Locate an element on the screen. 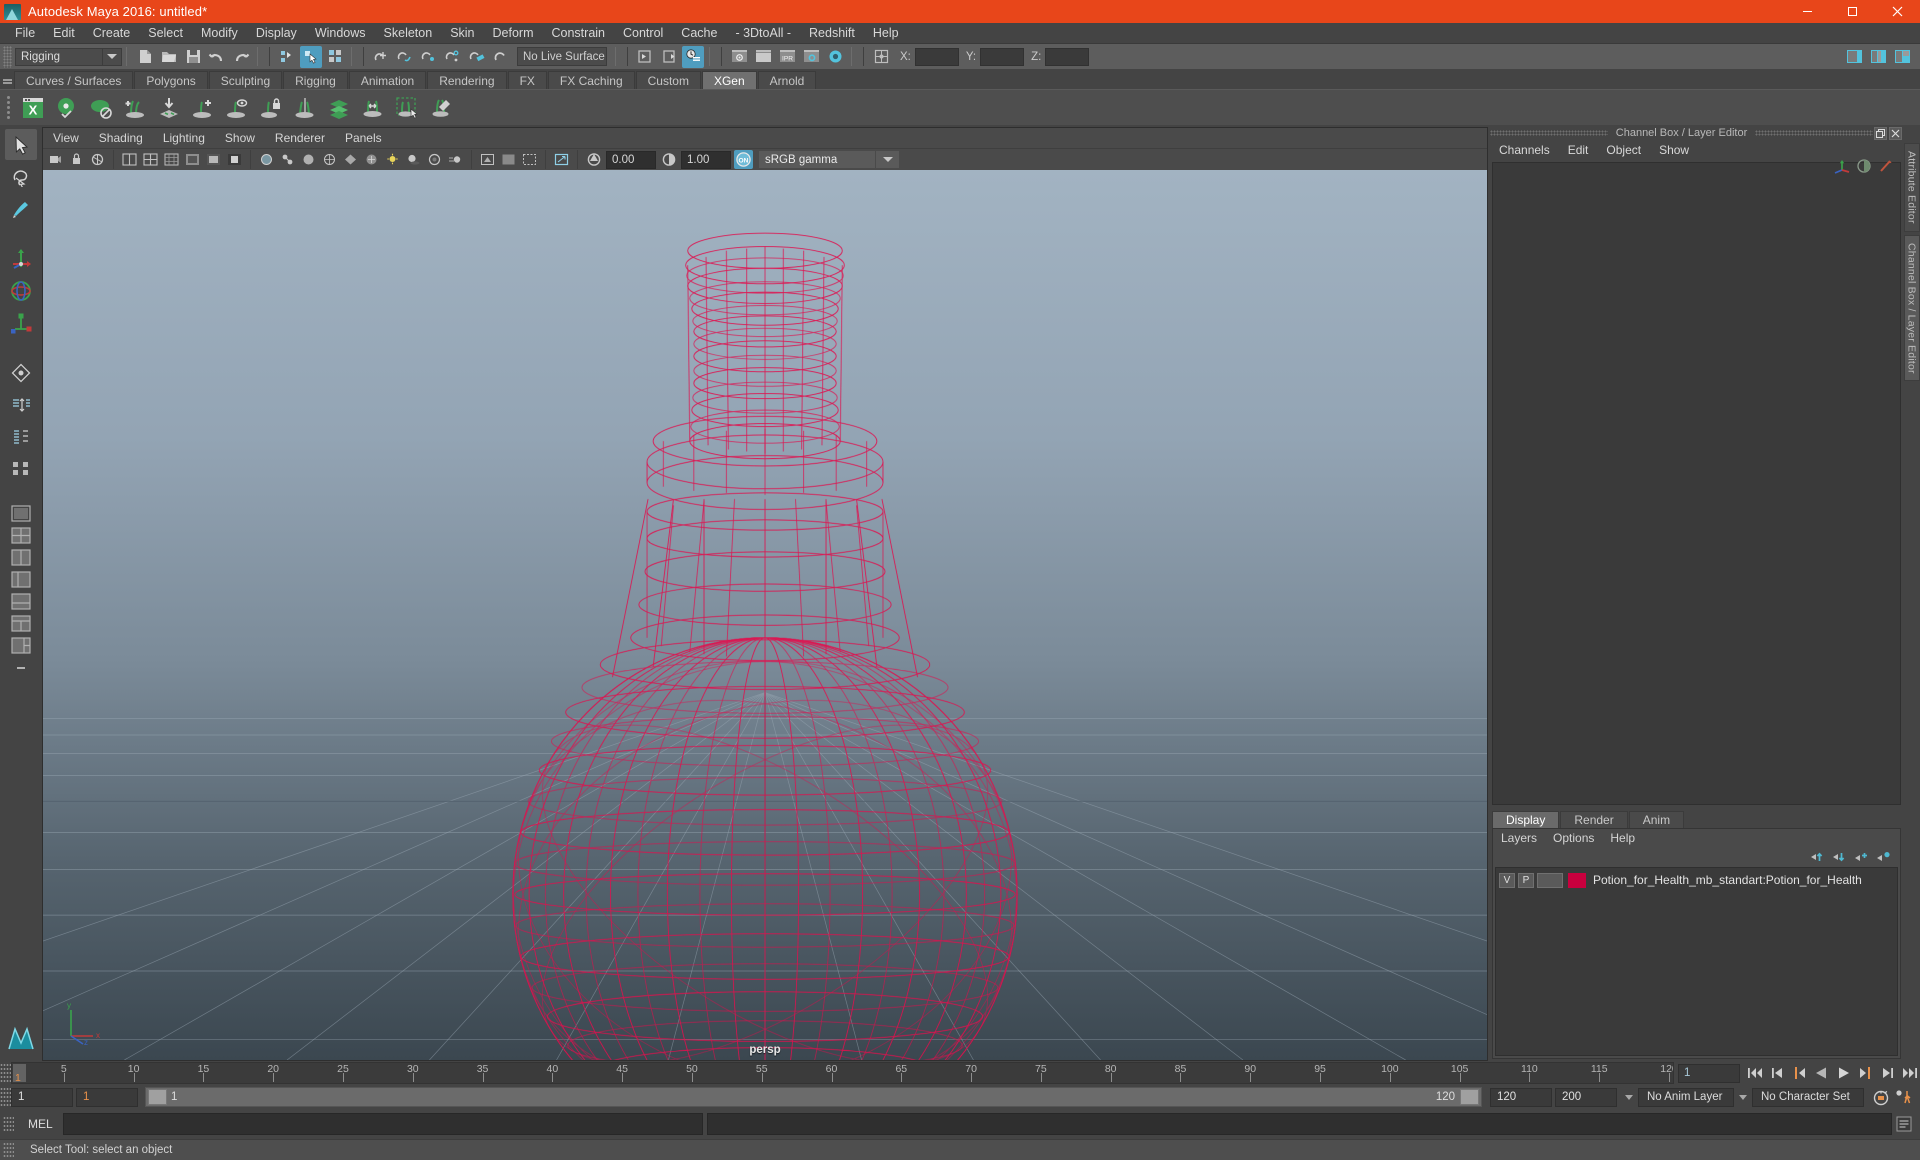 The height and width of the screenshot is (1160, 1920). snap-grid-icon is located at coordinates (381, 57).